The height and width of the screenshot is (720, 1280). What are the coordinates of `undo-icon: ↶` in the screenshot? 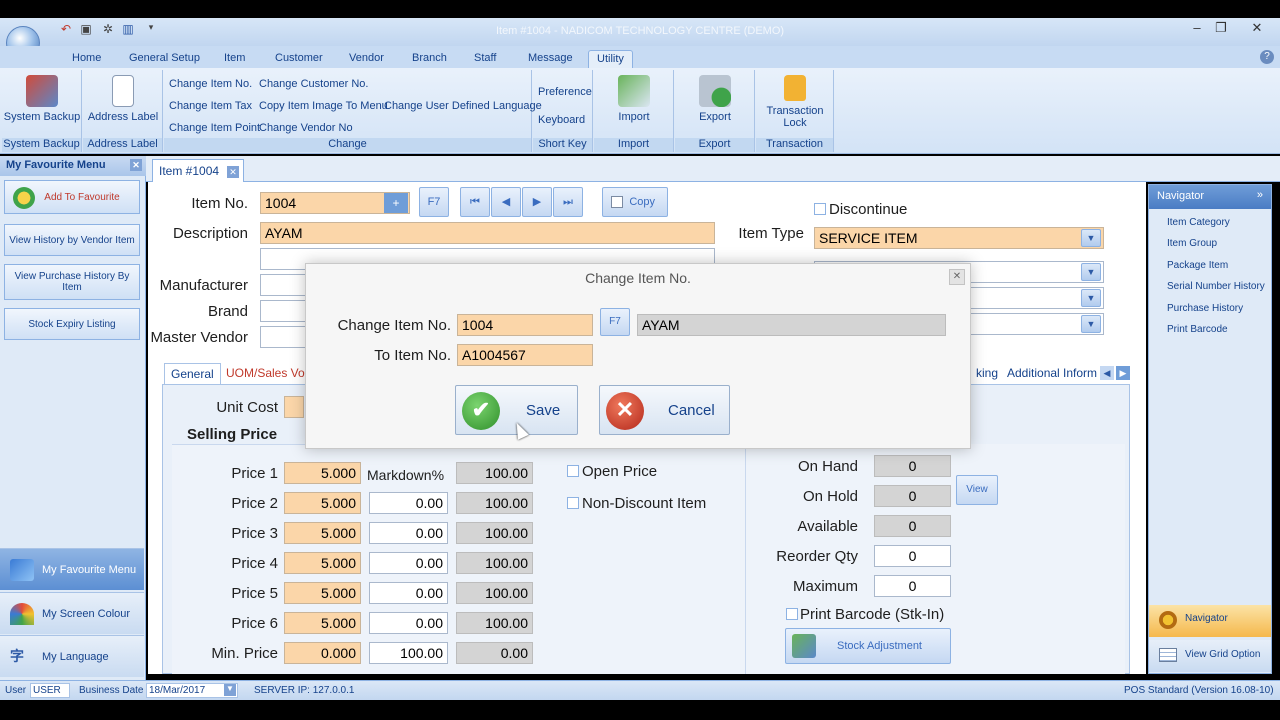 It's located at (66, 30).